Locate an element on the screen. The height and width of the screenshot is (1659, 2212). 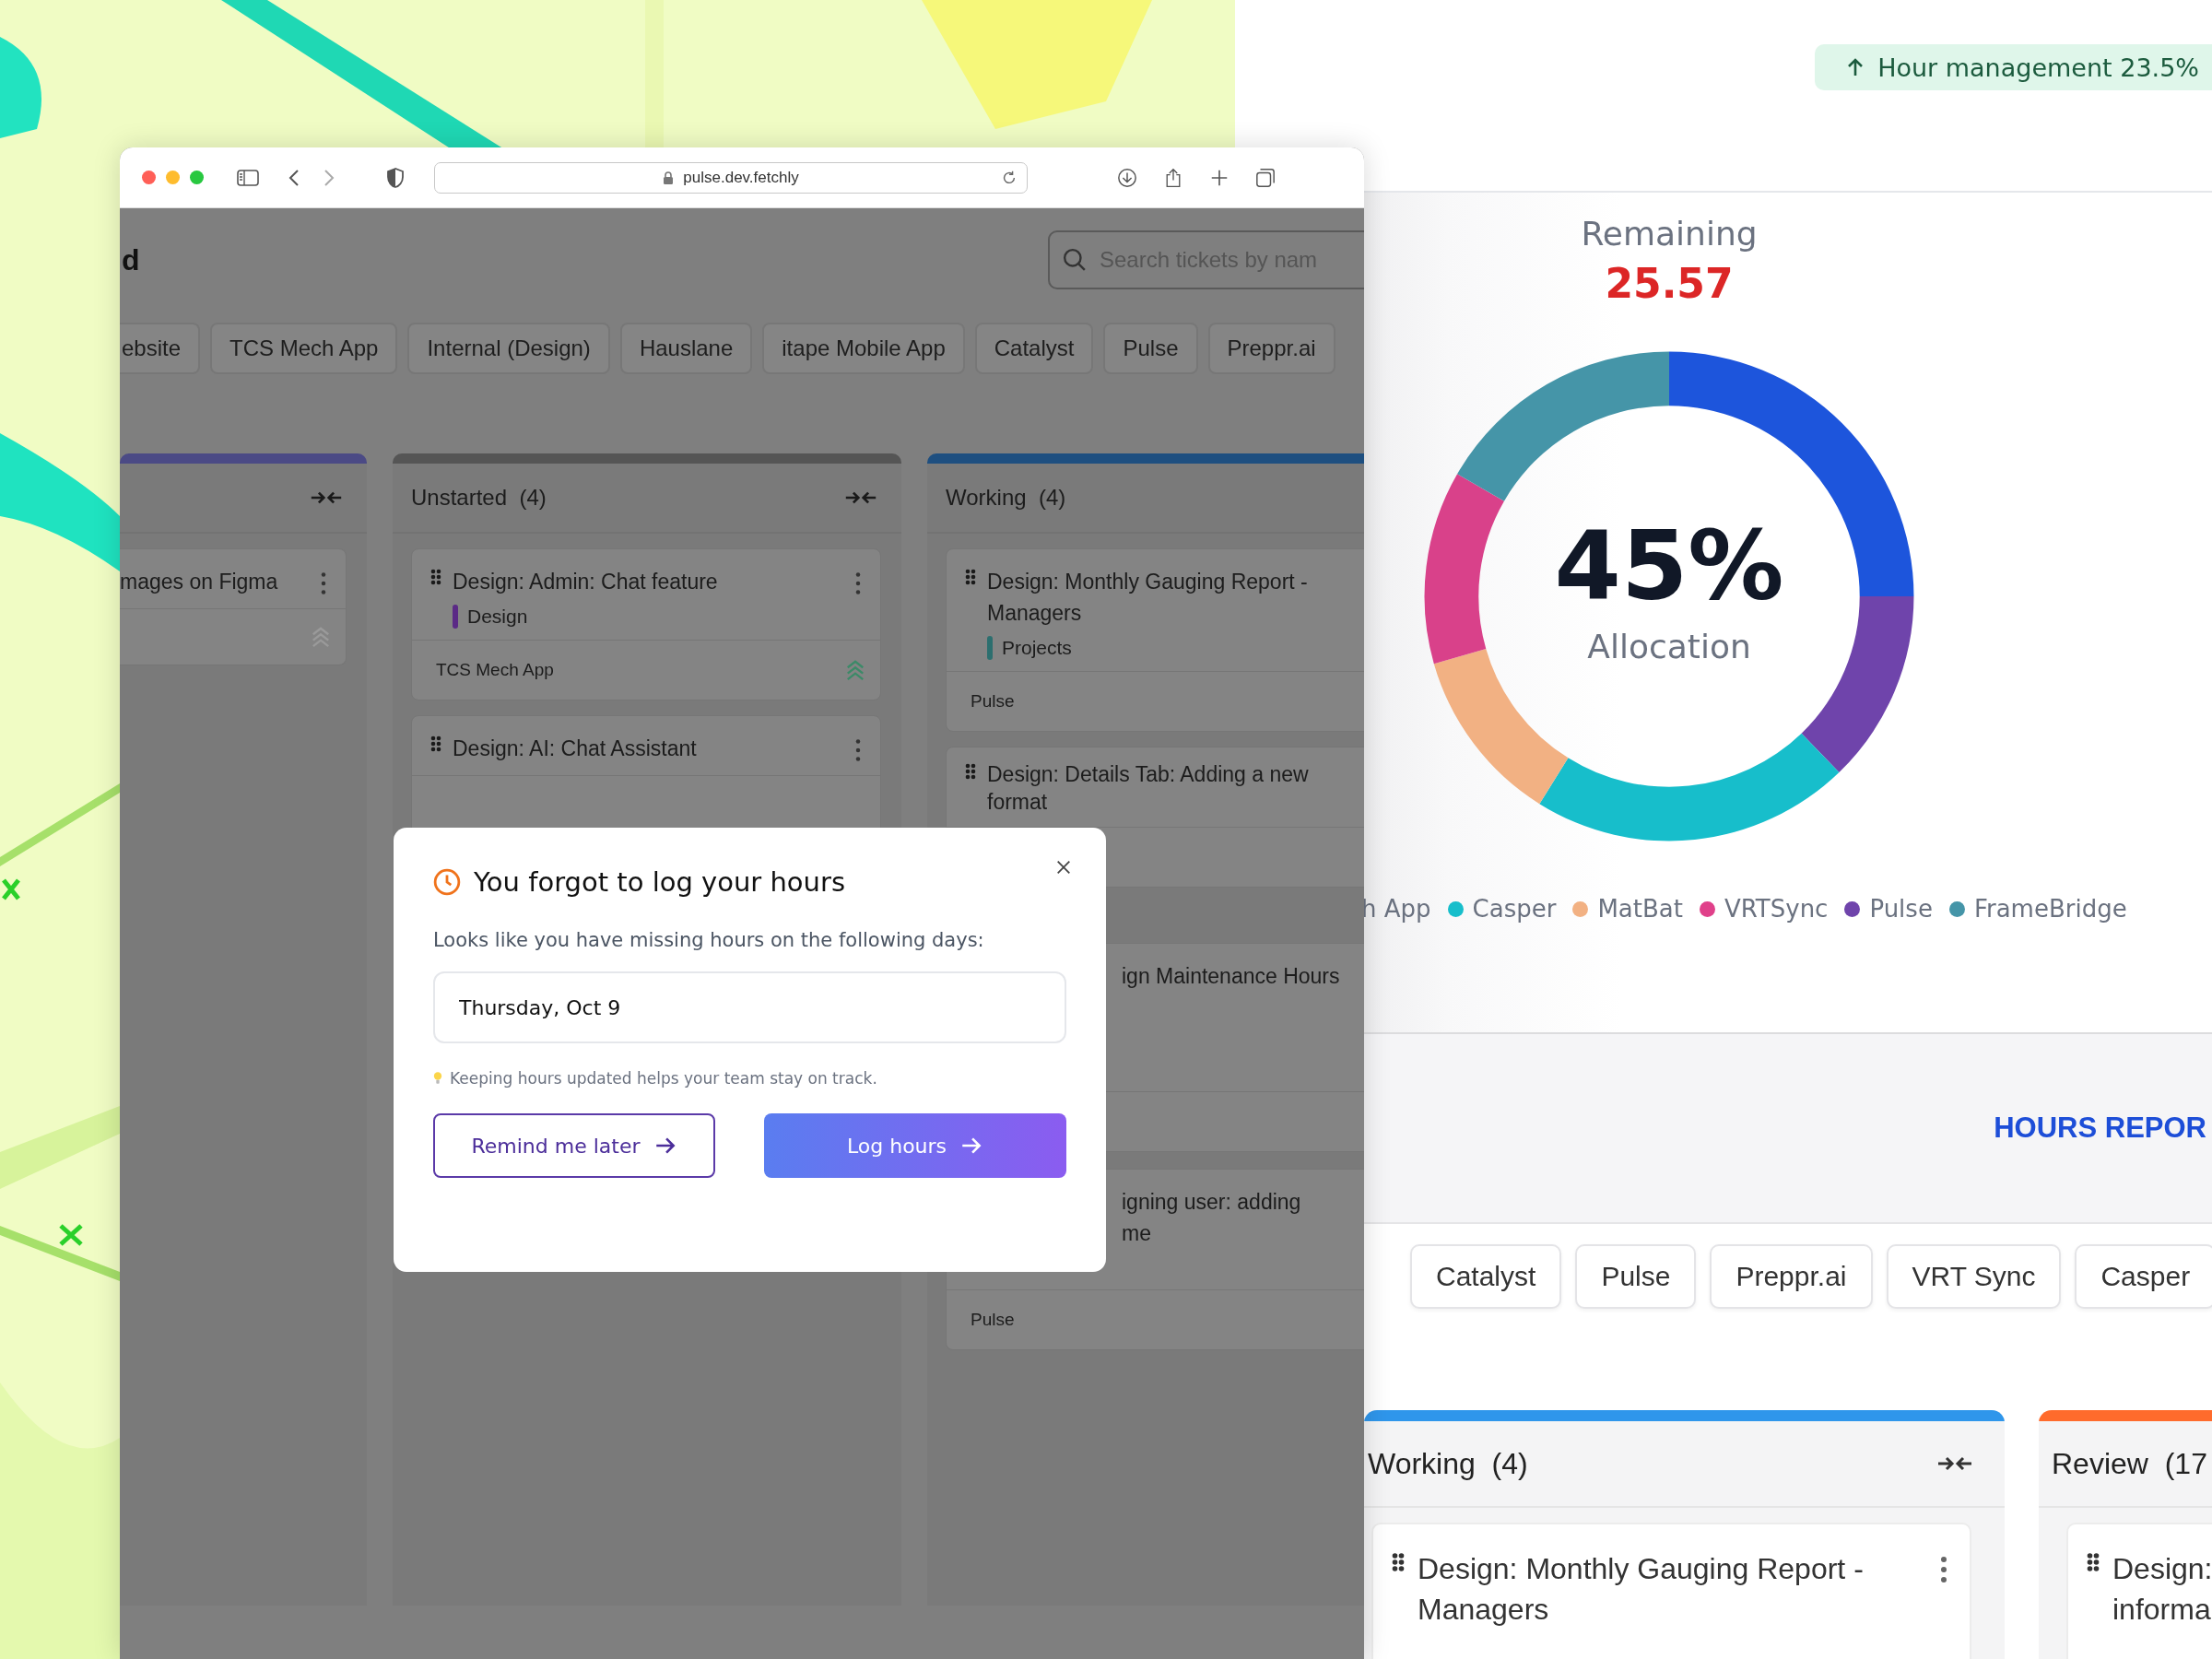
ticket-card: Design: Monthly Gauging Report - Managers is located at coordinates (1671, 1591).